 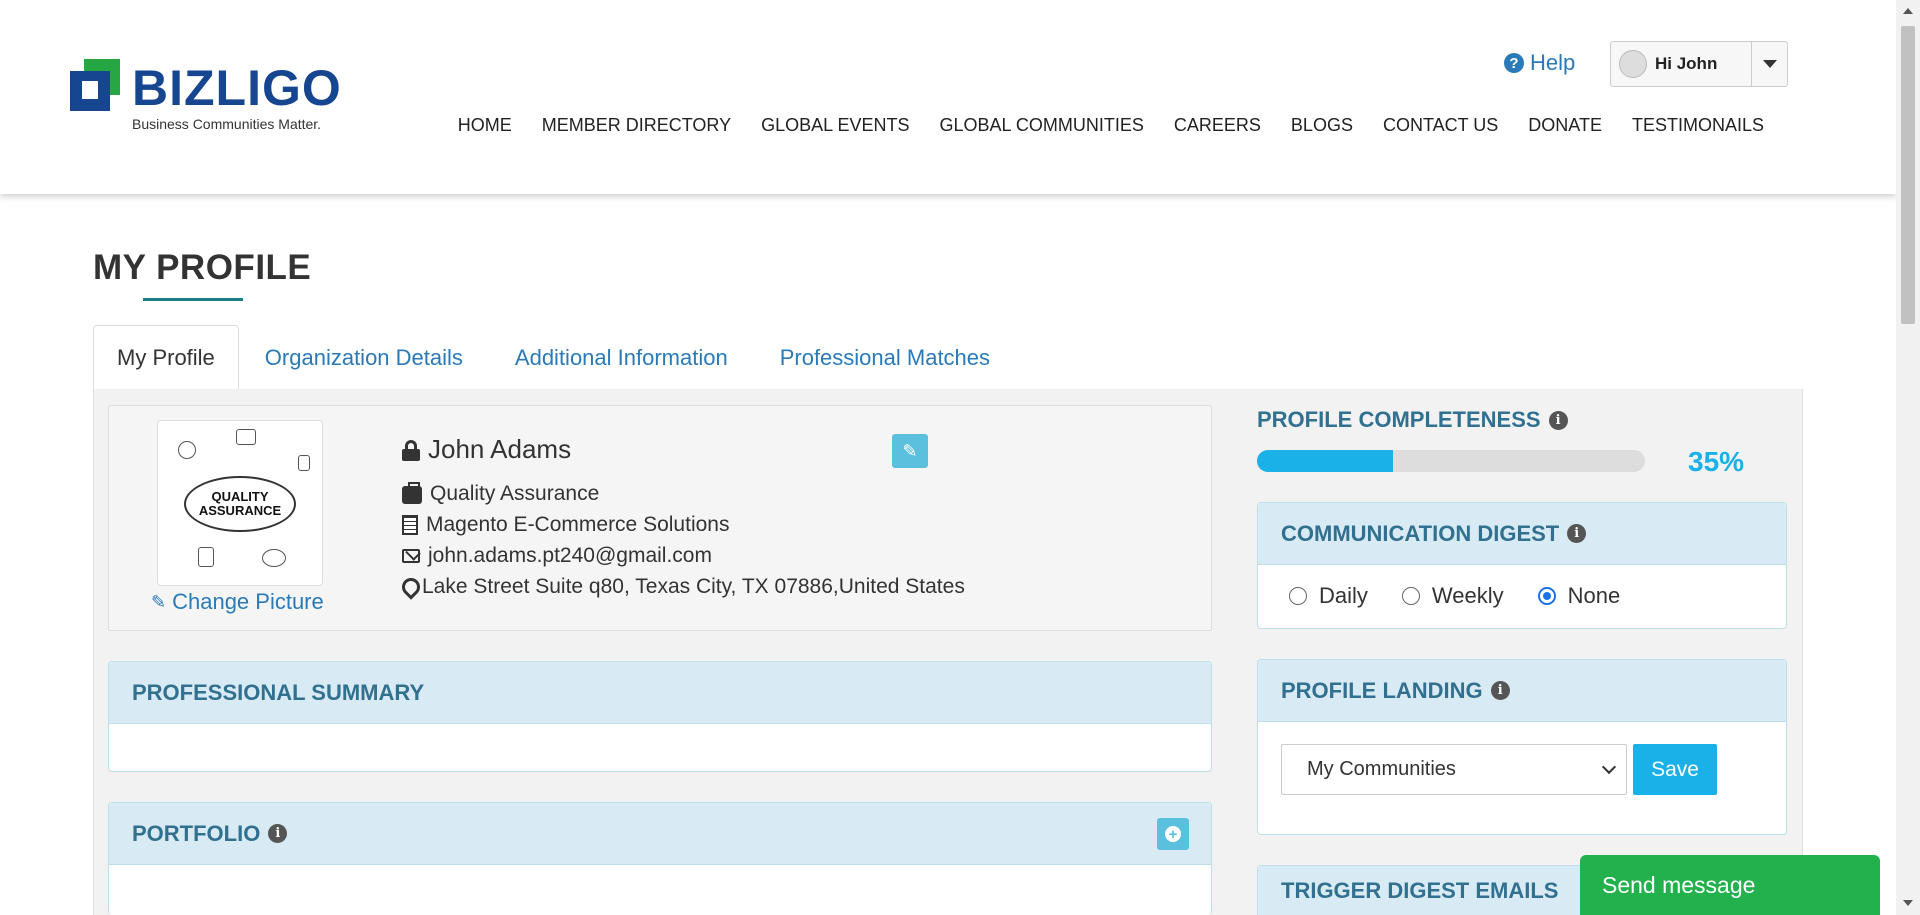 I want to click on profile-name: John Adams, so click(x=500, y=449).